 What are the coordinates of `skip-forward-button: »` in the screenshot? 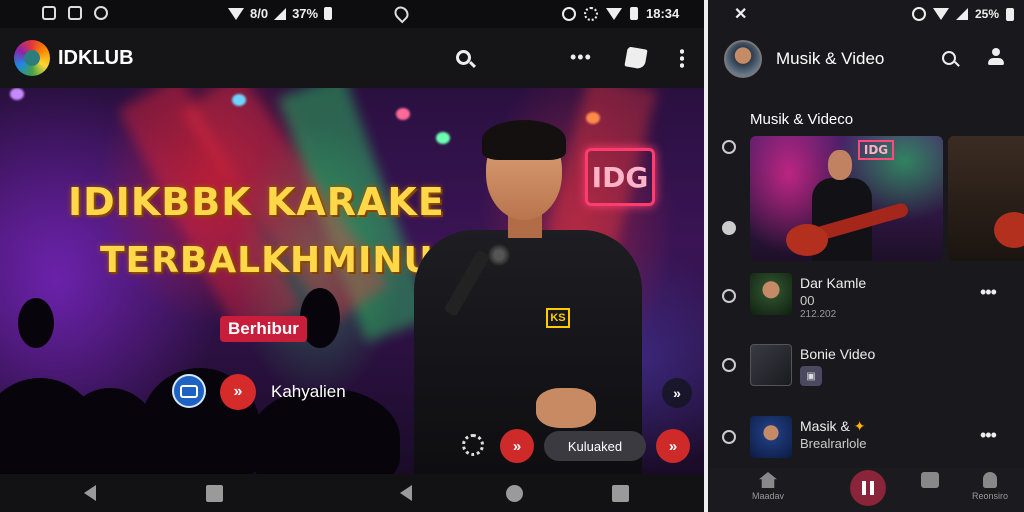 It's located at (673, 446).